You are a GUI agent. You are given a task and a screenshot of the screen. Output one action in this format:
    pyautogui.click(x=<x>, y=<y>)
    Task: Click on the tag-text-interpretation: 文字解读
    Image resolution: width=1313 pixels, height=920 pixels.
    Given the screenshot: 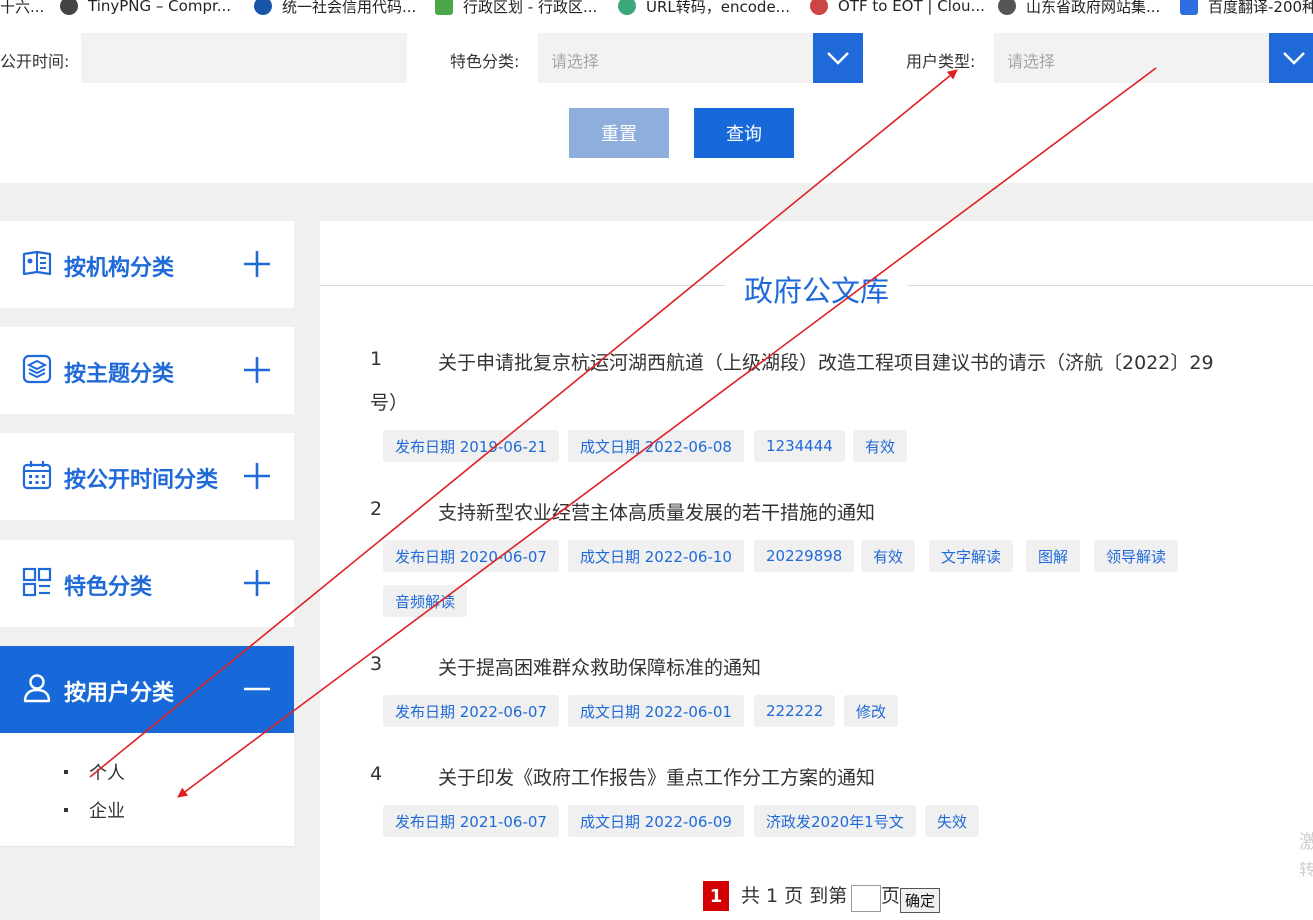 What is the action you would take?
    pyautogui.click(x=971, y=556)
    